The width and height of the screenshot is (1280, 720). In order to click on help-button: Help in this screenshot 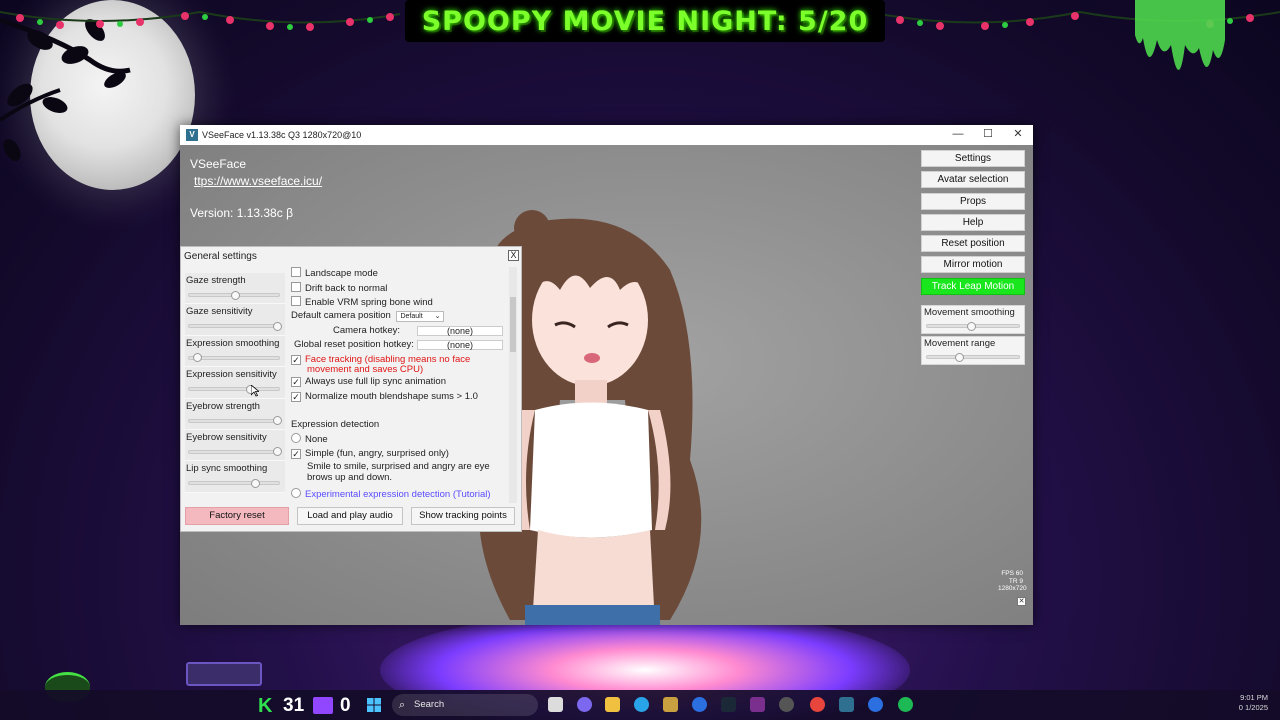, I will do `click(973, 222)`.